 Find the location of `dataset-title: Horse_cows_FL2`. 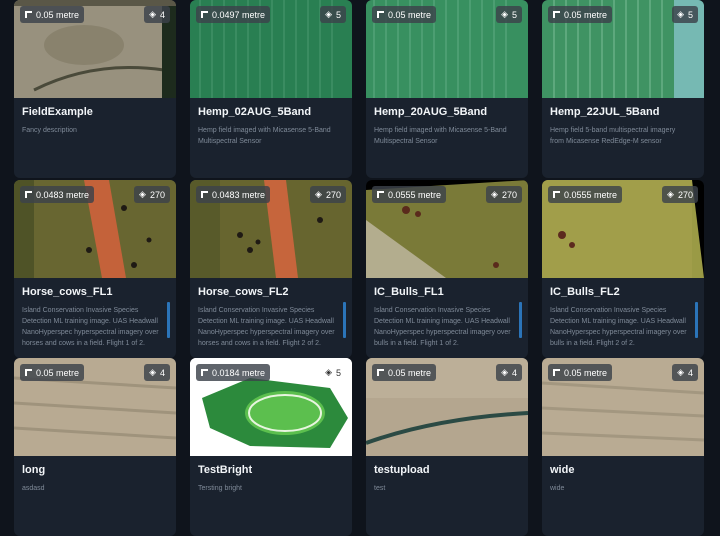

dataset-title: Horse_cows_FL2 is located at coordinates (271, 292).